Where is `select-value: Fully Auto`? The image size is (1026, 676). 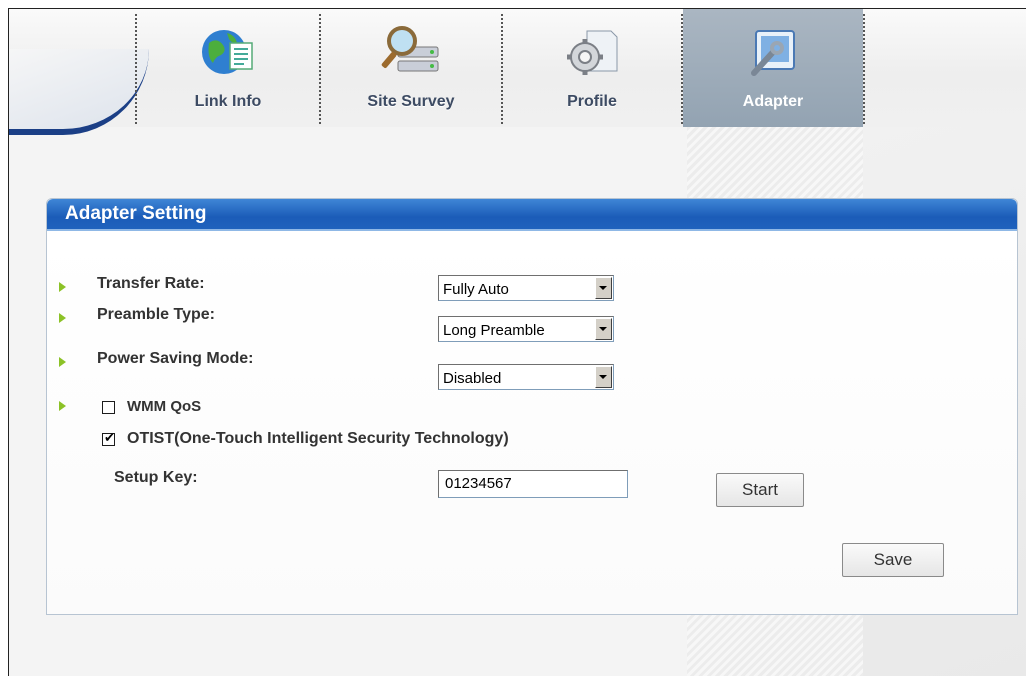 select-value: Fully Auto is located at coordinates (476, 289).